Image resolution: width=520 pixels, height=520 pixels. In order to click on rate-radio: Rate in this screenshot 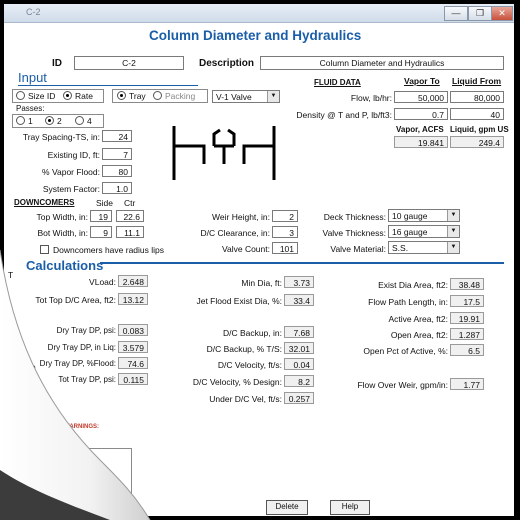, I will do `click(78, 96)`.